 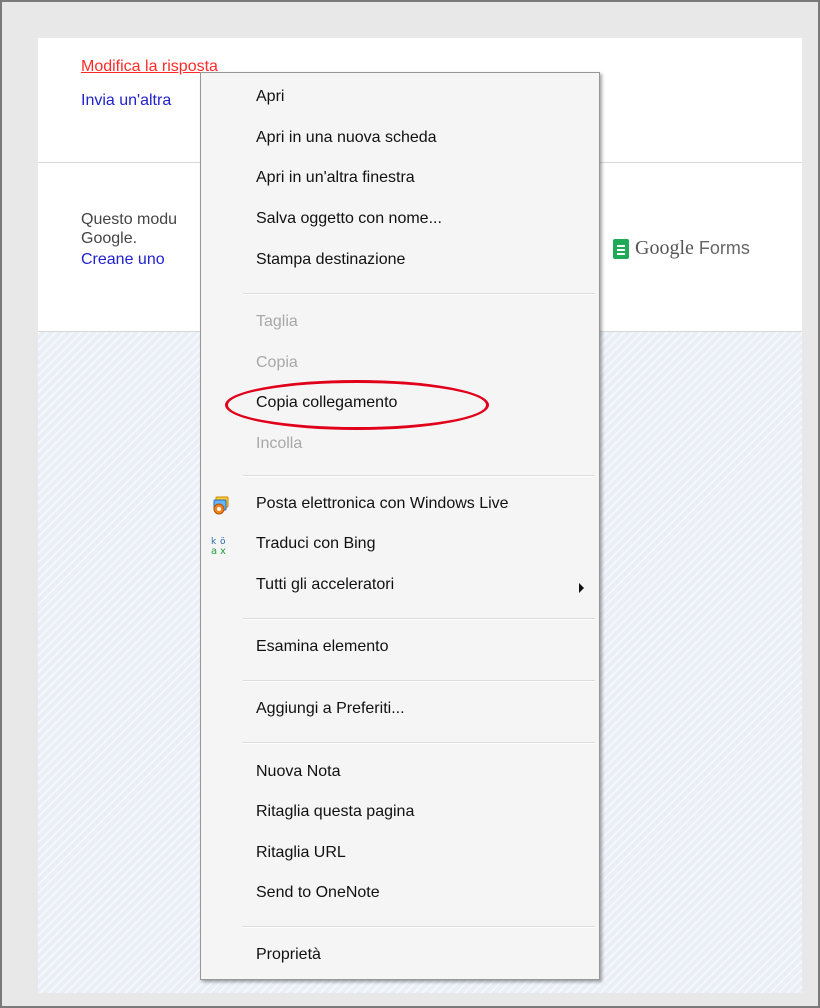 What do you see at coordinates (664, 248) in the screenshot?
I see `logo-google-text: Google` at bounding box center [664, 248].